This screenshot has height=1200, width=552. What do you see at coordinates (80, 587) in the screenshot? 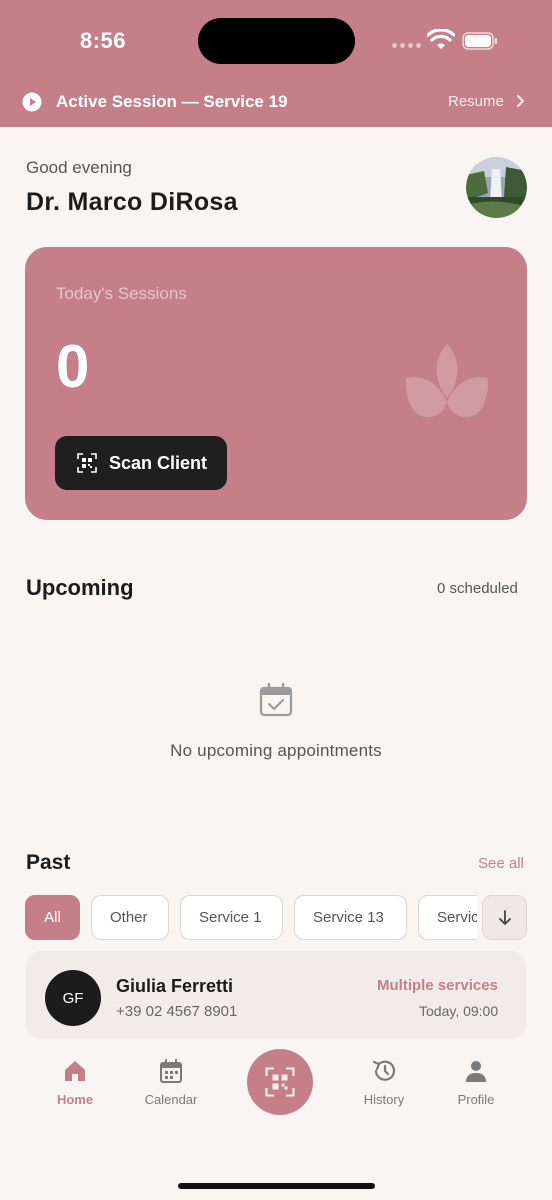
I see `upcoming-heading: Upcoming` at bounding box center [80, 587].